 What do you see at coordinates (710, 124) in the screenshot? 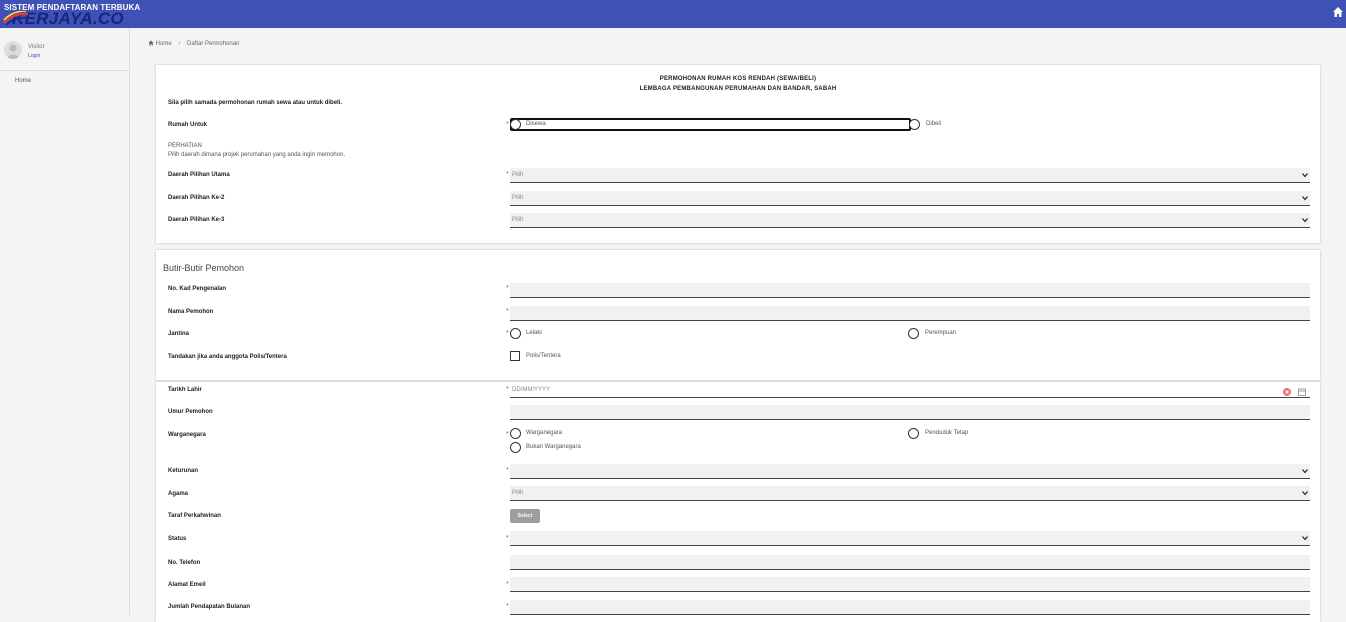
I see `focus-outline` at bounding box center [710, 124].